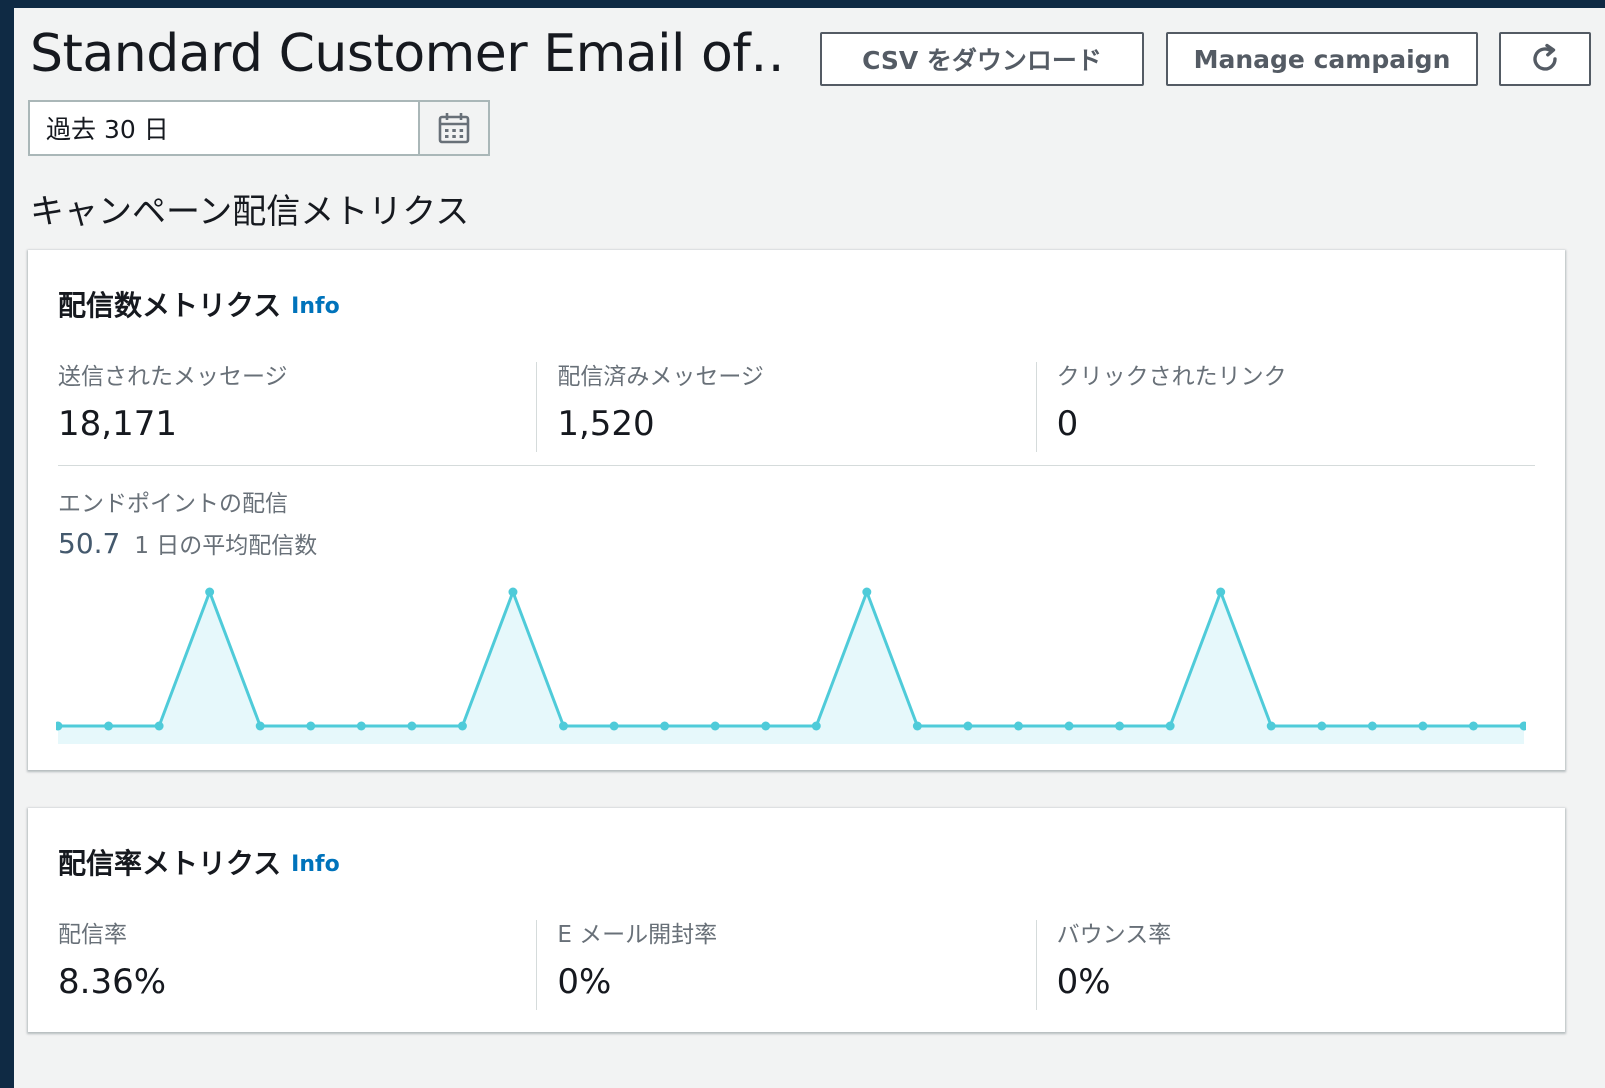 The image size is (1605, 1088). I want to click on metric-value: 8.36%, so click(112, 982).